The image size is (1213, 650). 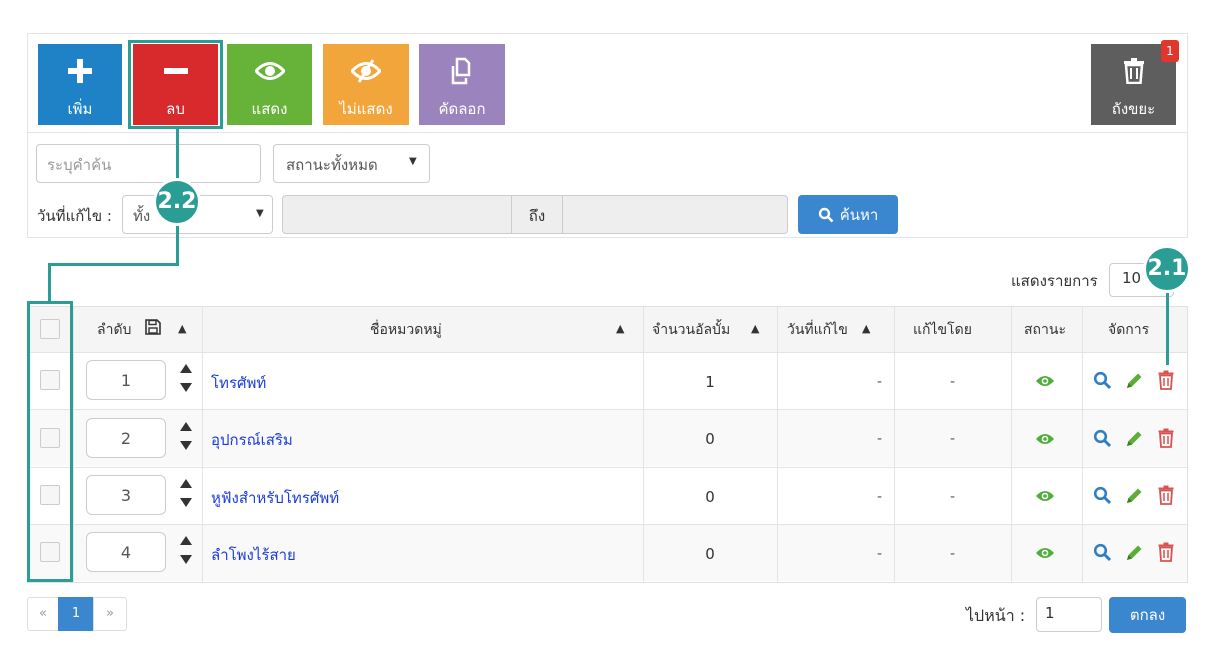 I want to click on show-label: แสดง, so click(x=269, y=109).